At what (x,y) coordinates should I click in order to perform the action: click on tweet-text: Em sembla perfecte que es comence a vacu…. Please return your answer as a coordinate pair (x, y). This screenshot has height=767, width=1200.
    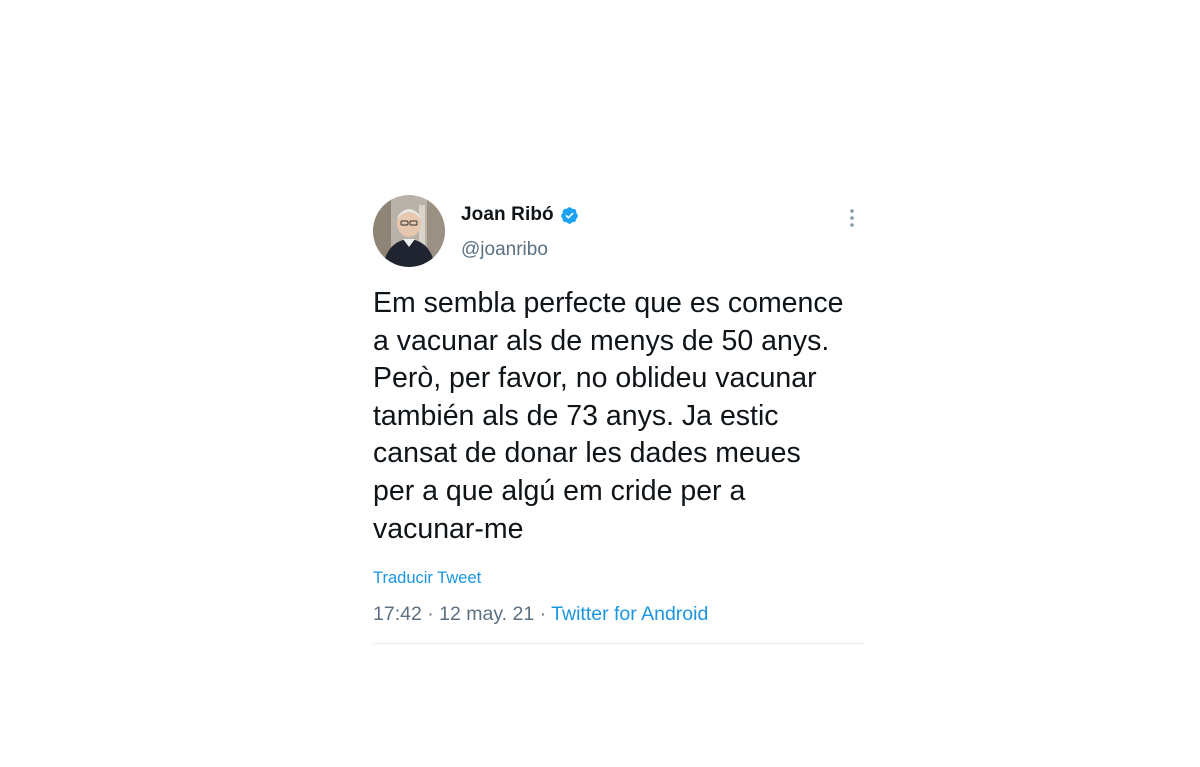
    Looking at the image, I should click on (608, 416).